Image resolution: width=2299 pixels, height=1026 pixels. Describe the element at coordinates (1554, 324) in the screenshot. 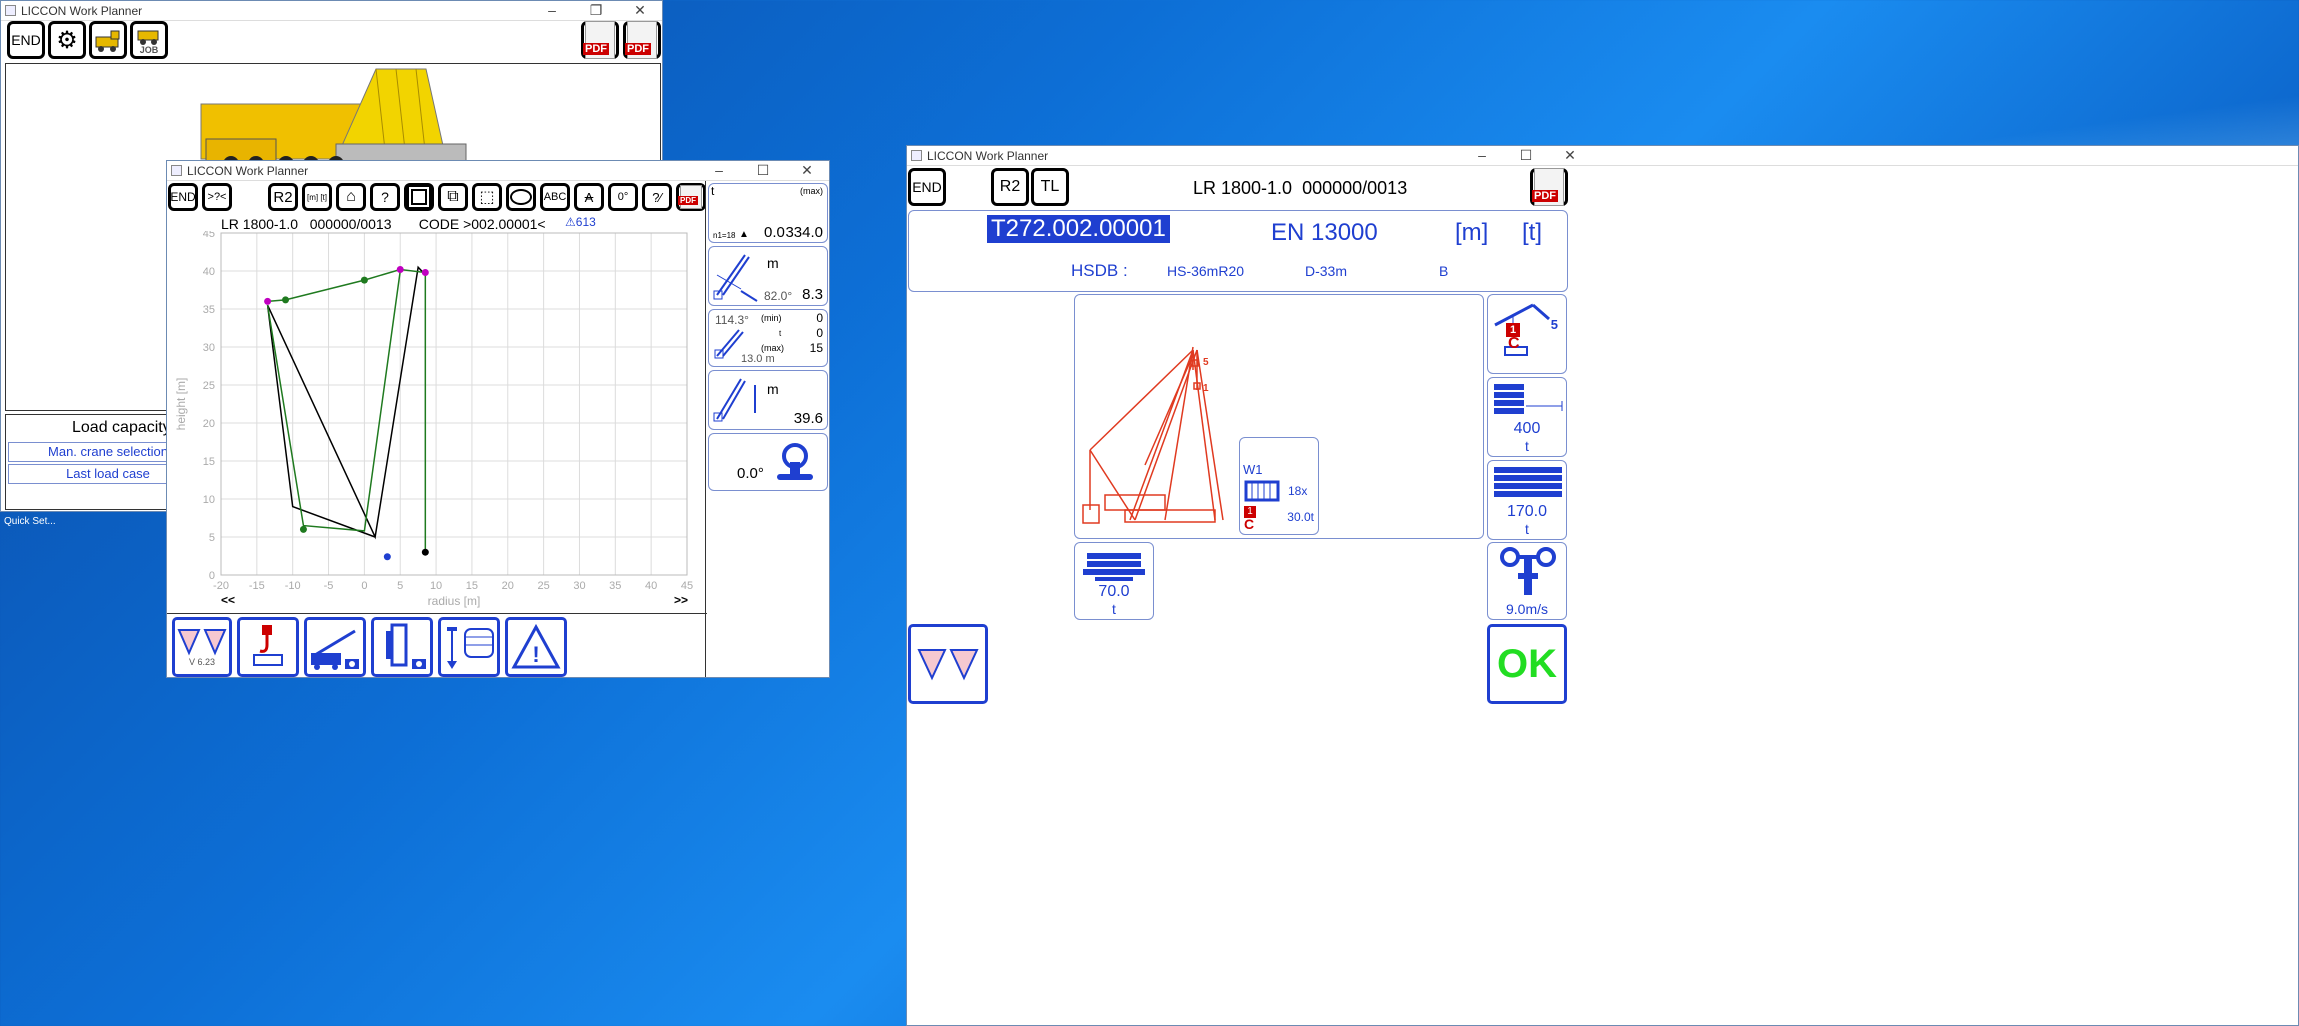

I see `hook-count: 5` at that location.